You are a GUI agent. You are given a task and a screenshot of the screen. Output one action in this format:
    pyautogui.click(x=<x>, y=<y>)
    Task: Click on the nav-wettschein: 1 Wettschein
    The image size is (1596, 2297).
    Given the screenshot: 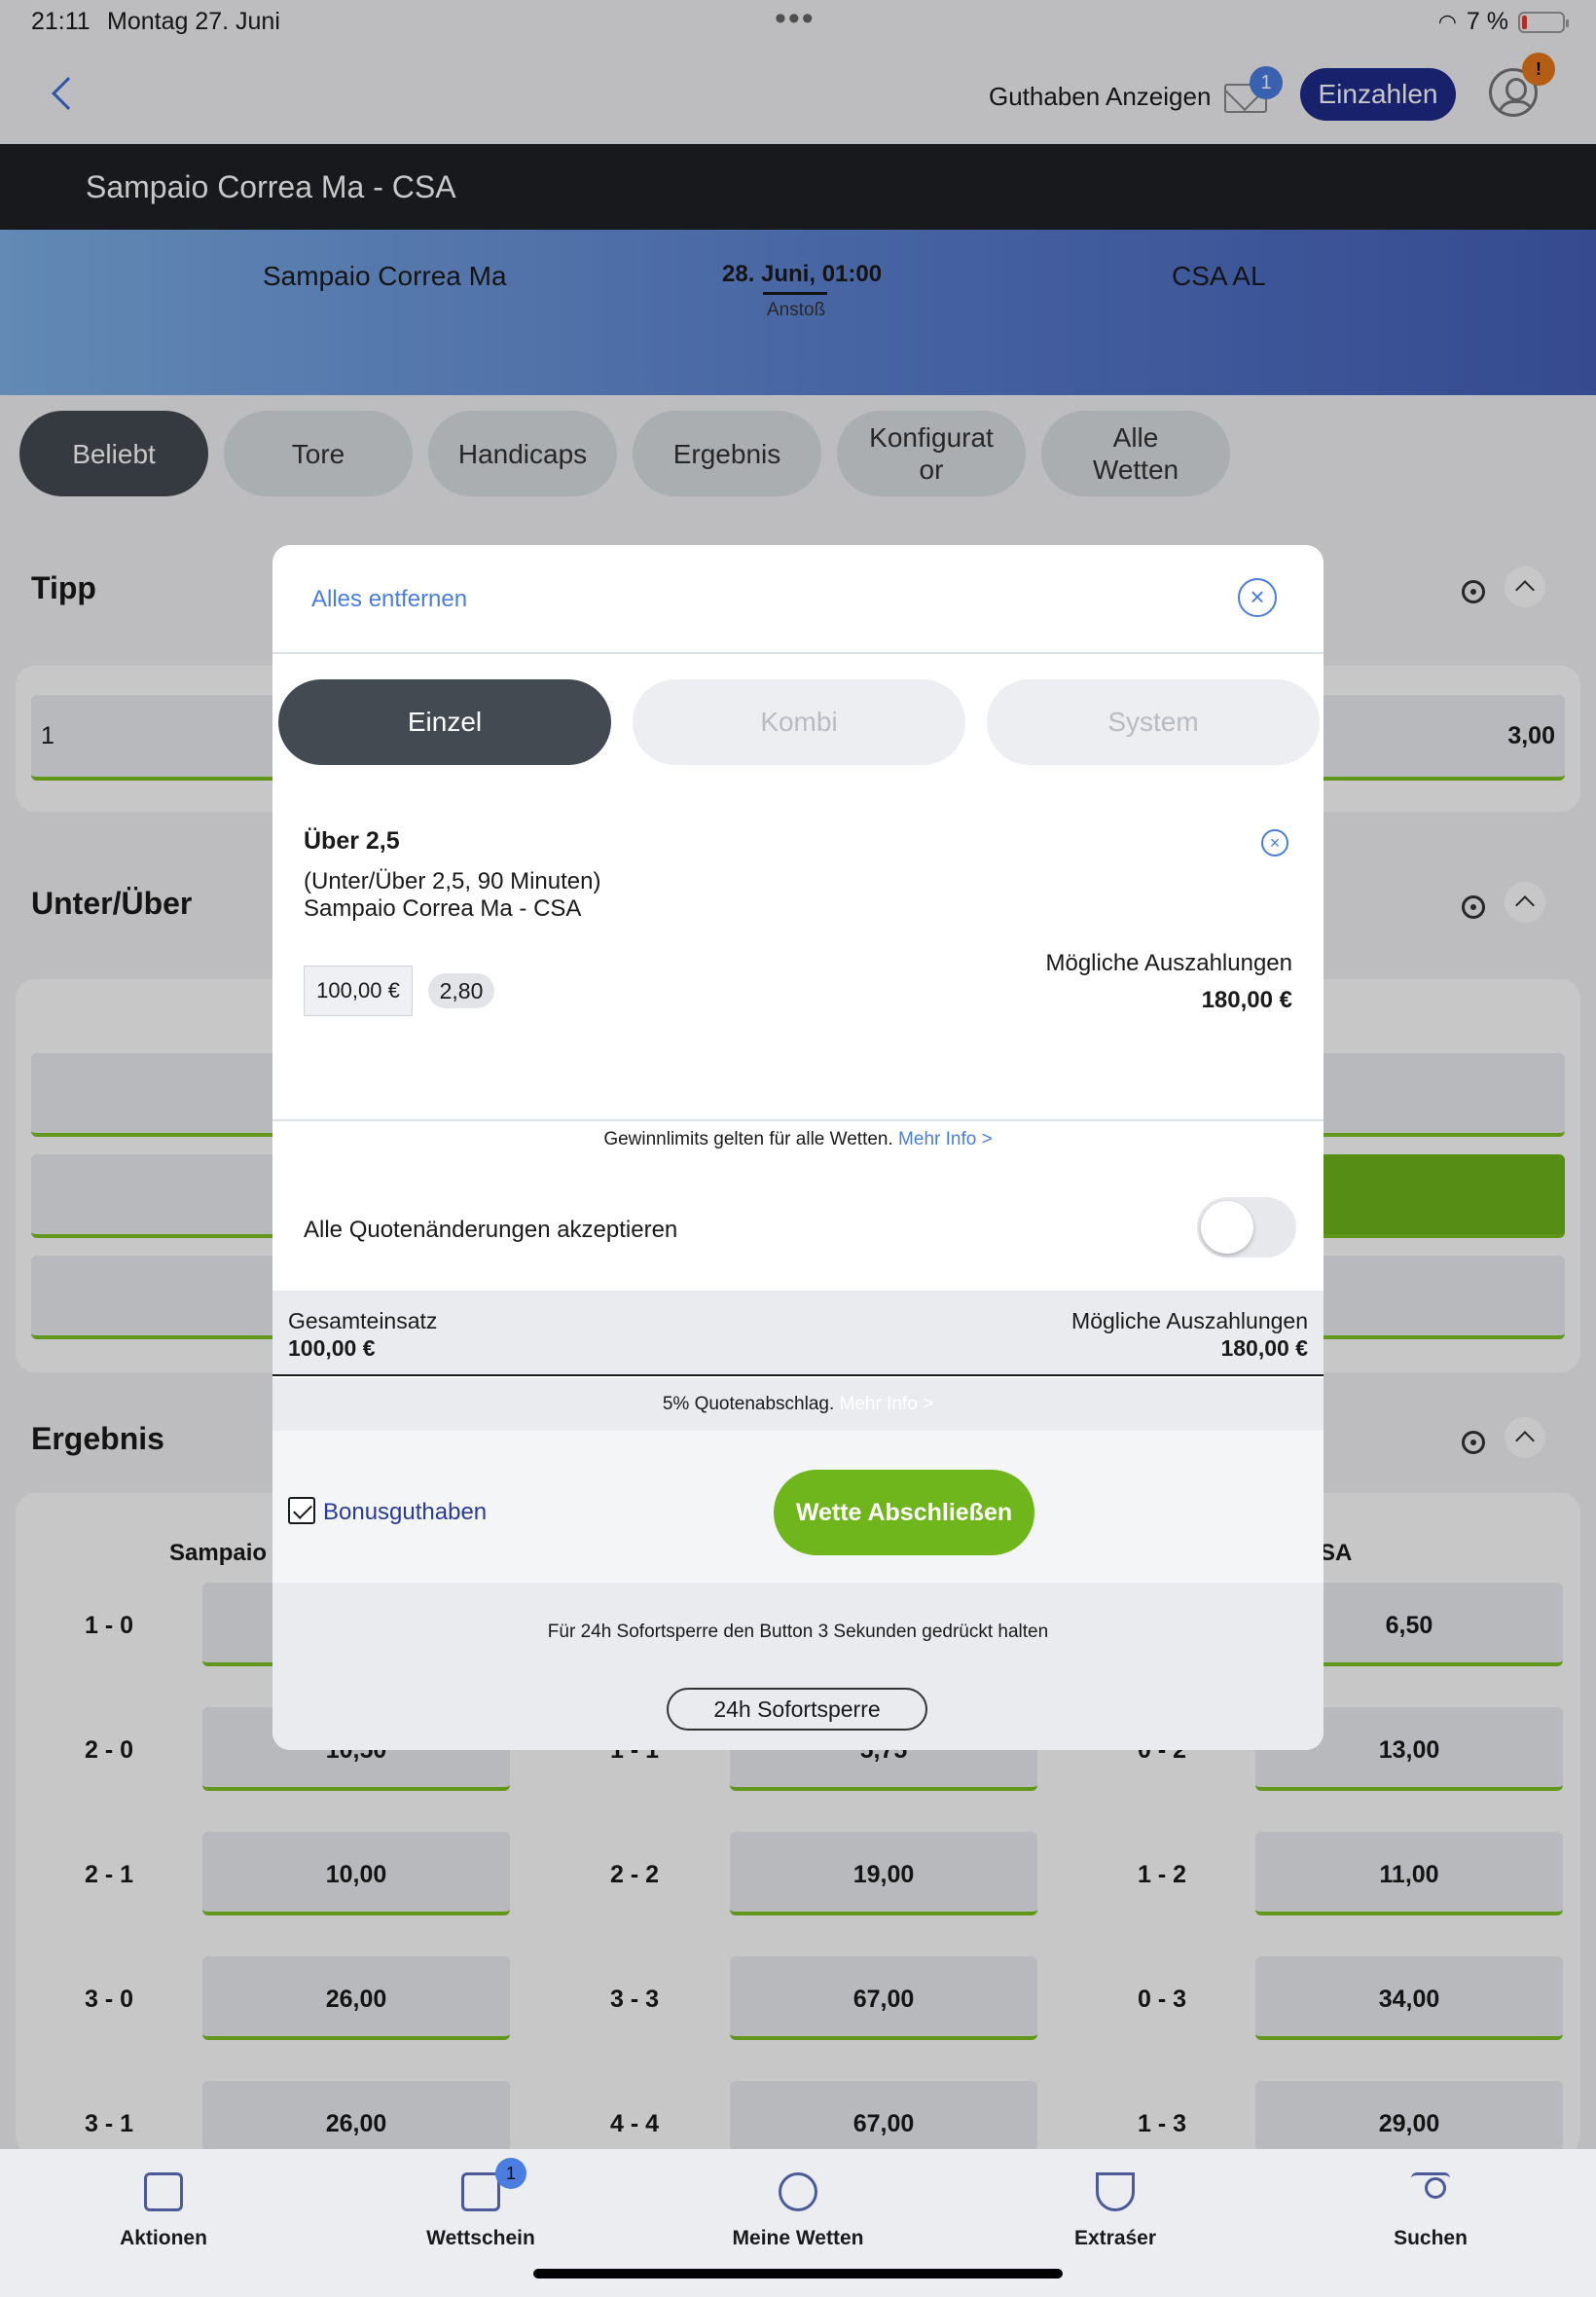 What is the action you would take?
    pyautogui.click(x=481, y=2204)
    